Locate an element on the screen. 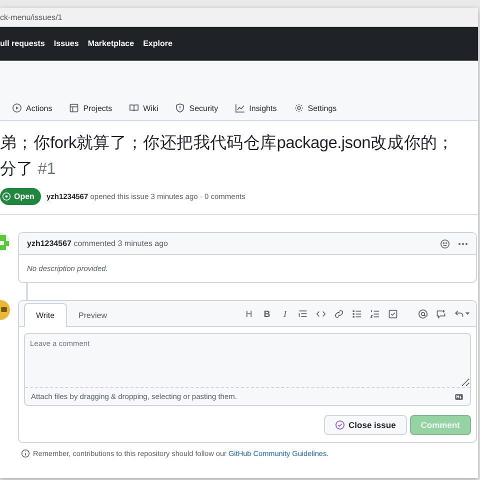 Image resolution: width=480 pixels, height=480 pixels. settings-icon is located at coordinates (299, 108).